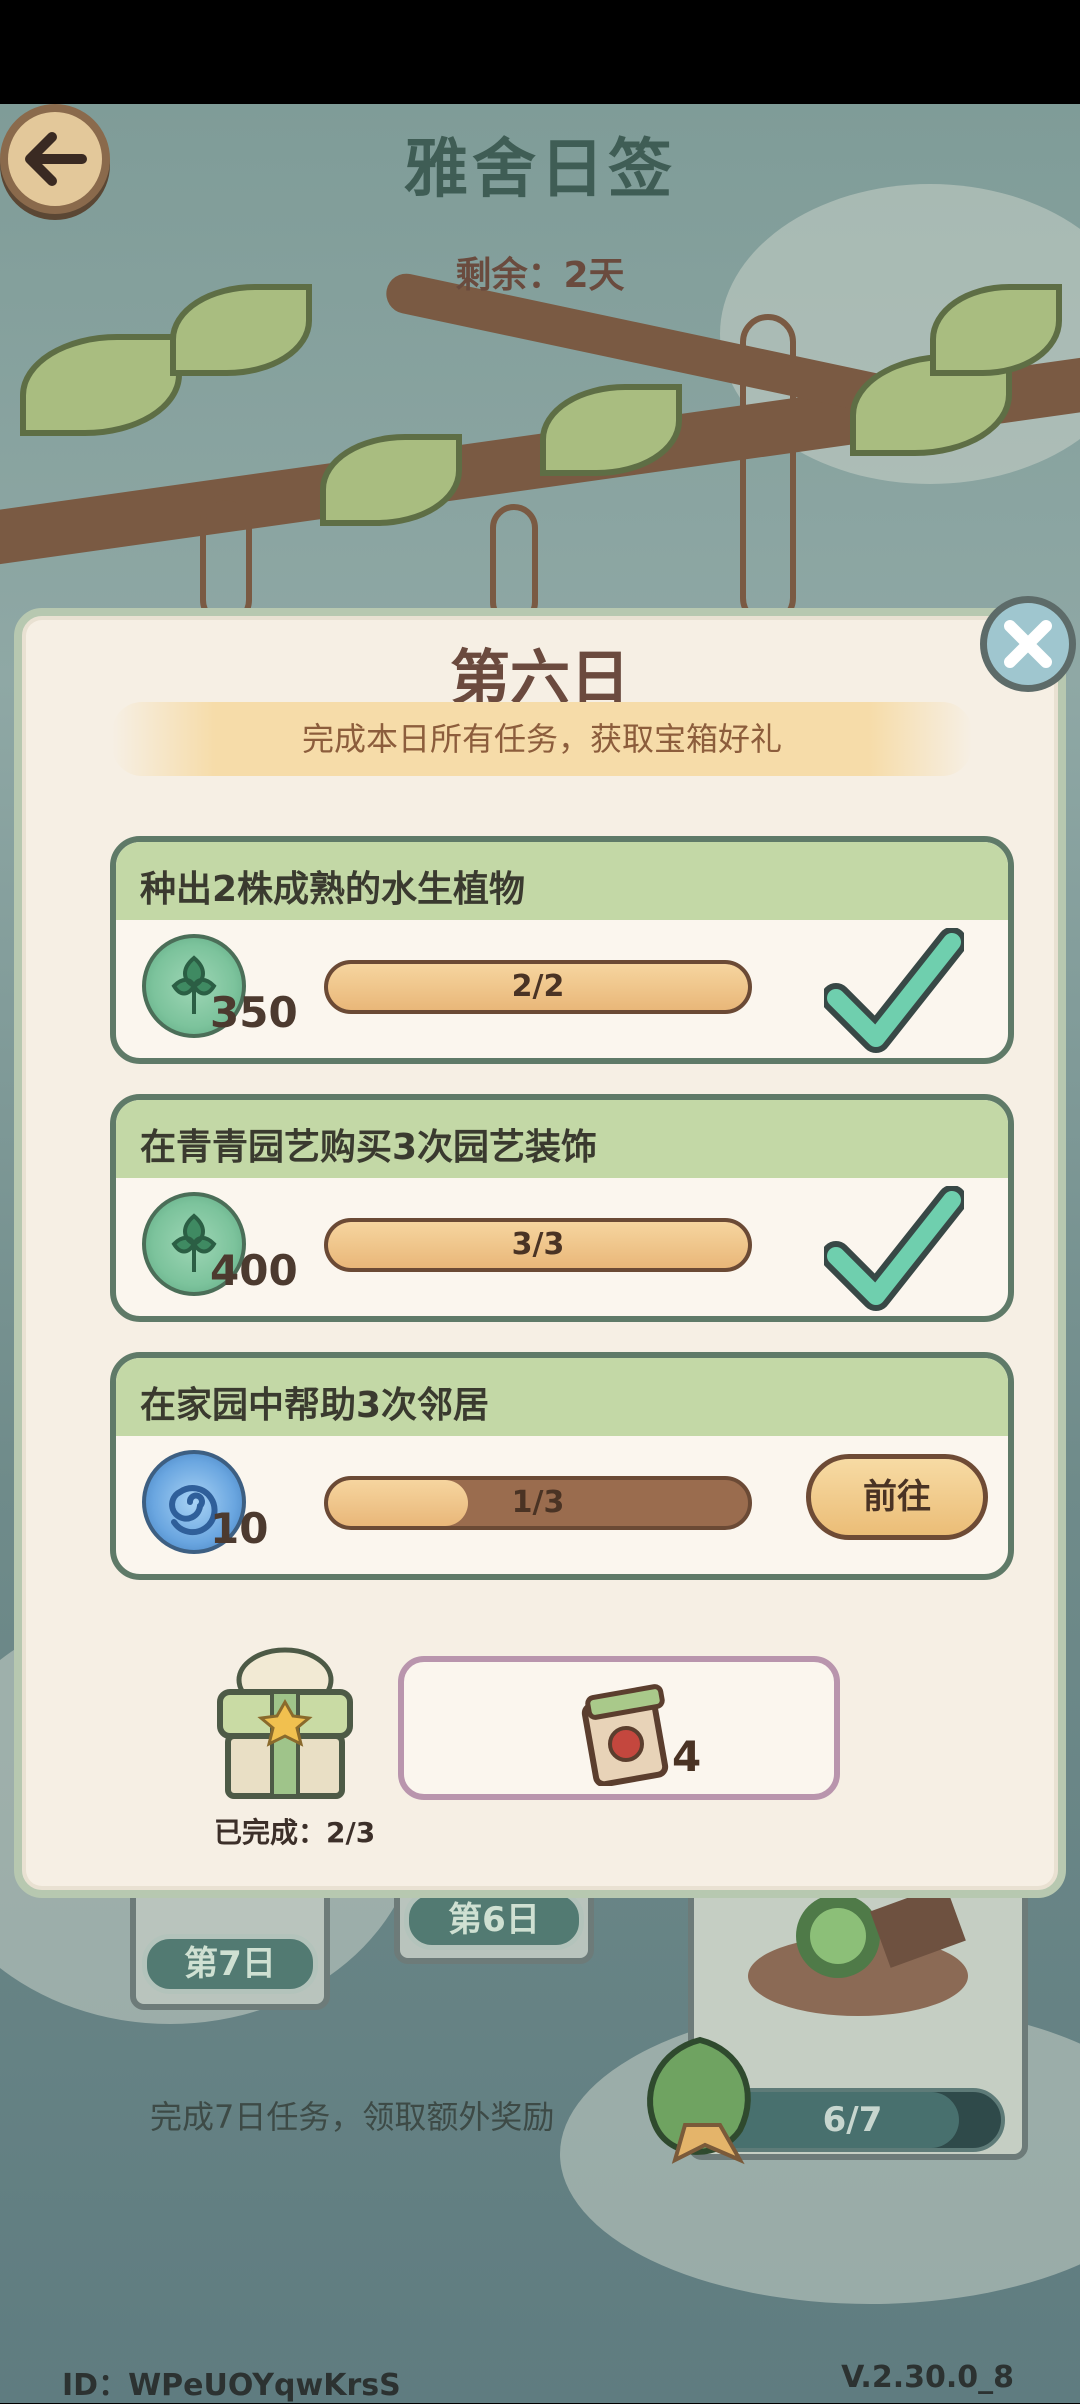  What do you see at coordinates (562, 1208) in the screenshot?
I see `task-card: 在青青园艺购买3次园艺装饰 400 3/3` at bounding box center [562, 1208].